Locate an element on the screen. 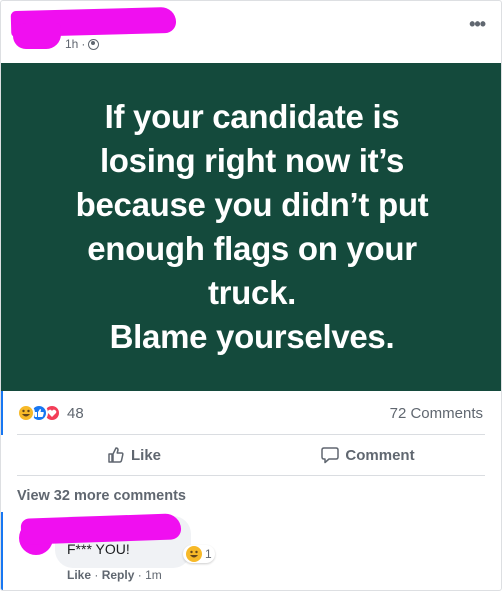 Image resolution: width=502 pixels, height=591 pixels. view-more-comments-link: View 32 more comments is located at coordinates (101, 496).